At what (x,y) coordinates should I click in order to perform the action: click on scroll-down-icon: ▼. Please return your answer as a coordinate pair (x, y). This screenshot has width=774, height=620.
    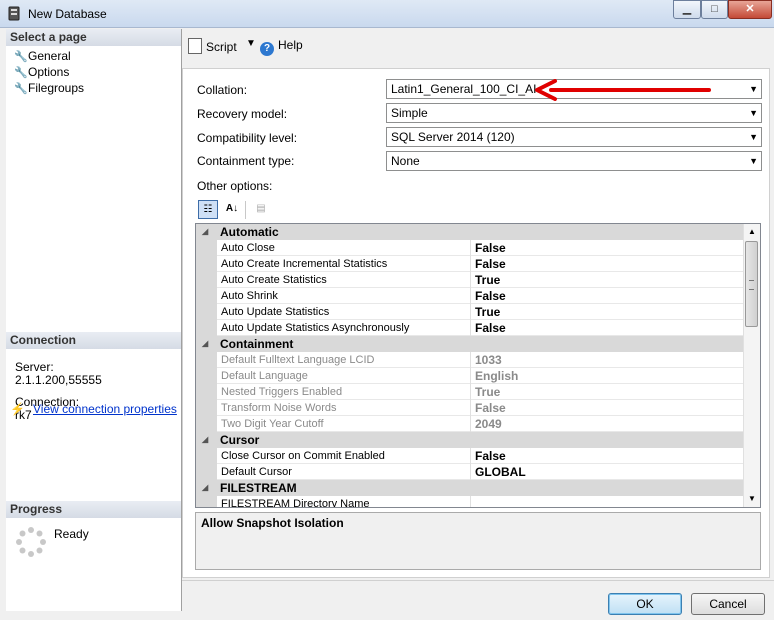
    Looking at the image, I should click on (752, 499).